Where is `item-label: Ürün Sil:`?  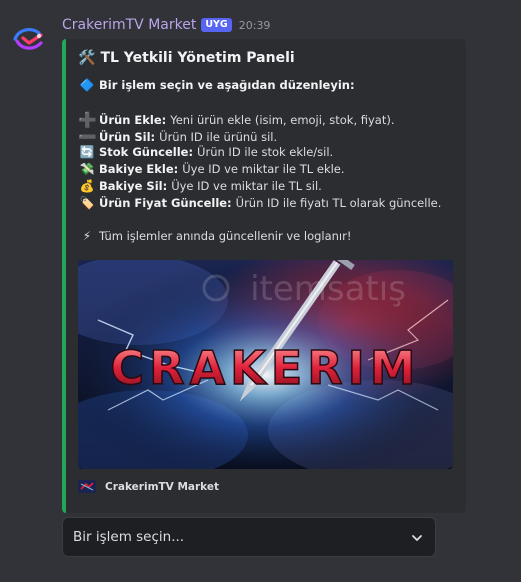
item-label: Ürün Sil: is located at coordinates (127, 137).